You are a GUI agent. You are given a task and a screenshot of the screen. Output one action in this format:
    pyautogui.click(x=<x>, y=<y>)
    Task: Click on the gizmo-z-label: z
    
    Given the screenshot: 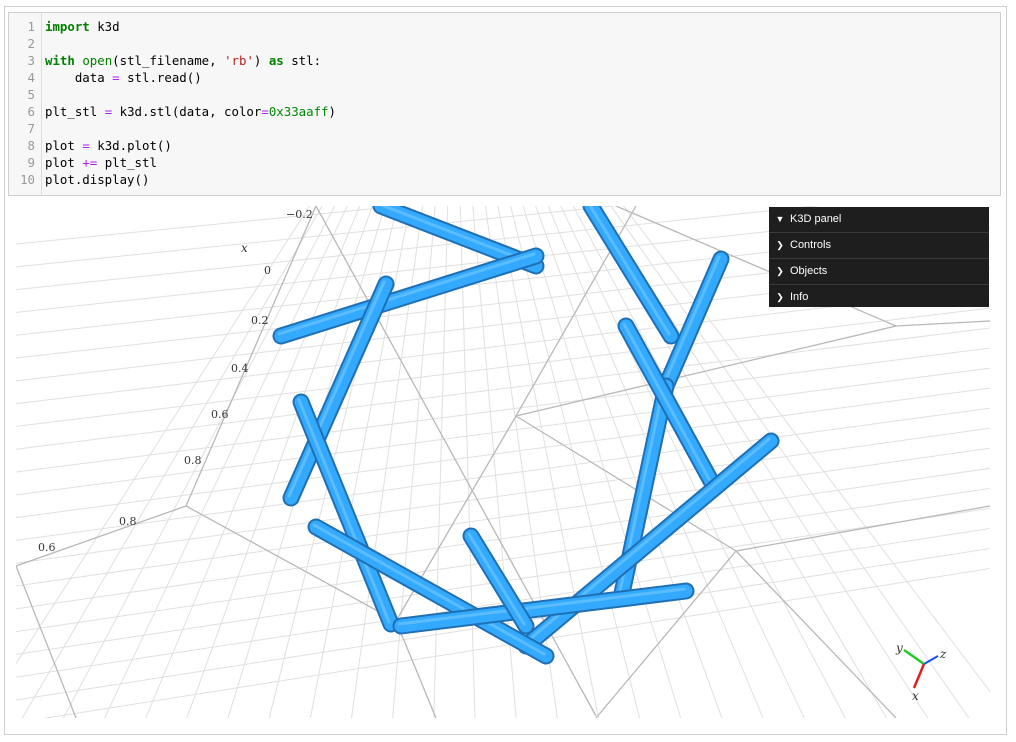 What is the action you would take?
    pyautogui.click(x=943, y=654)
    